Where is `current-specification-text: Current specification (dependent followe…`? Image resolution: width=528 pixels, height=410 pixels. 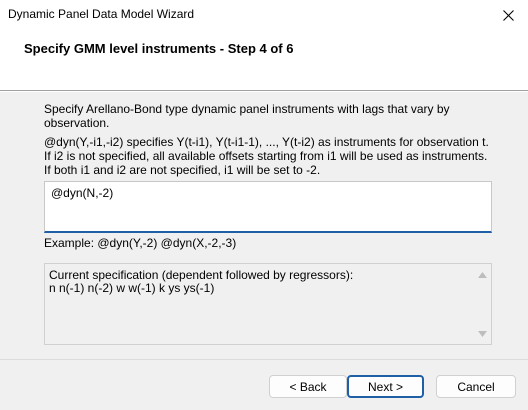 current-specification-text: Current specification (dependent followe… is located at coordinates (201, 282).